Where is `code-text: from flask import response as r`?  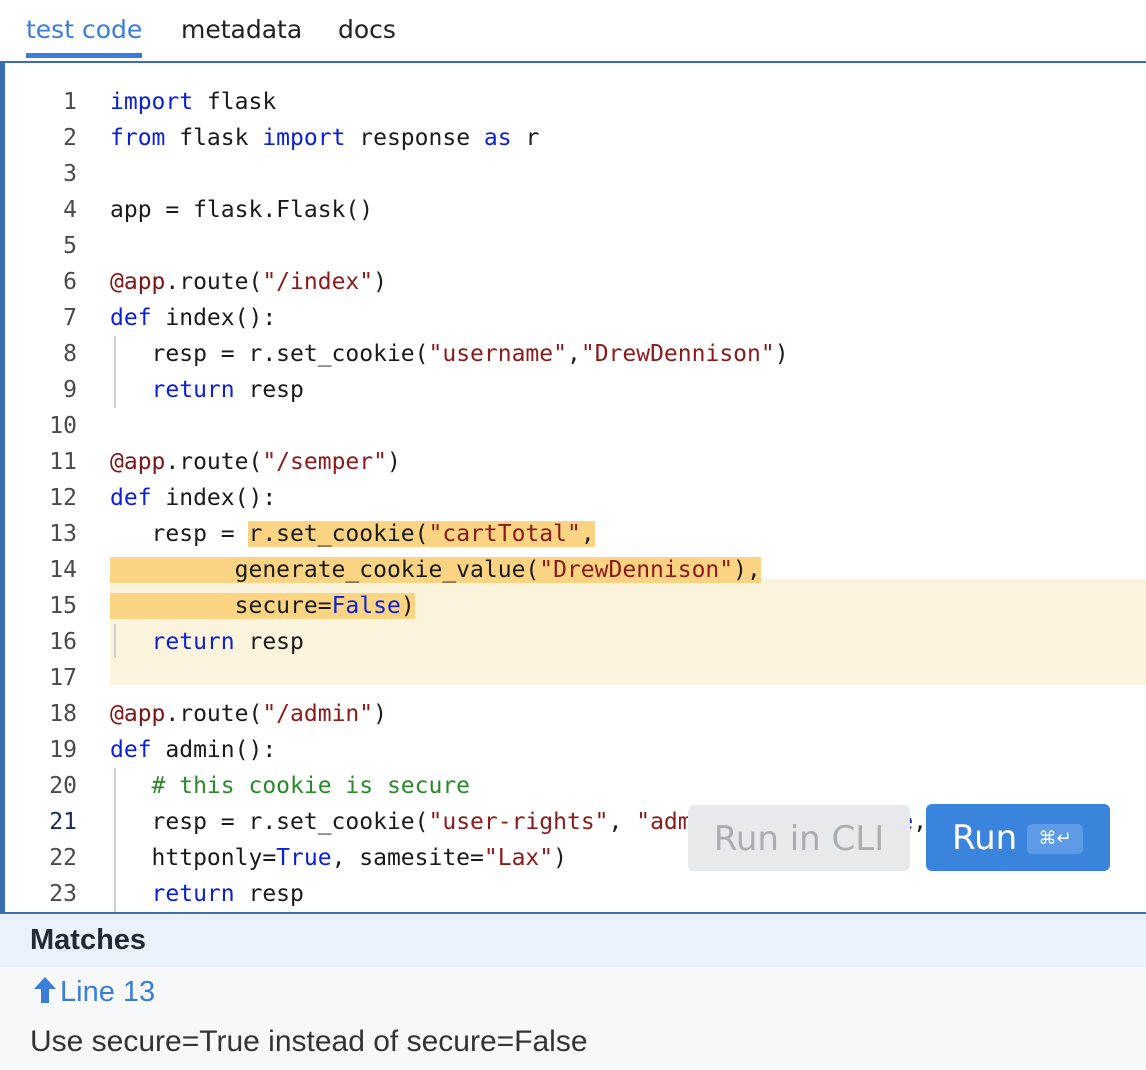 code-text: from flask import response as r is located at coordinates (324, 138).